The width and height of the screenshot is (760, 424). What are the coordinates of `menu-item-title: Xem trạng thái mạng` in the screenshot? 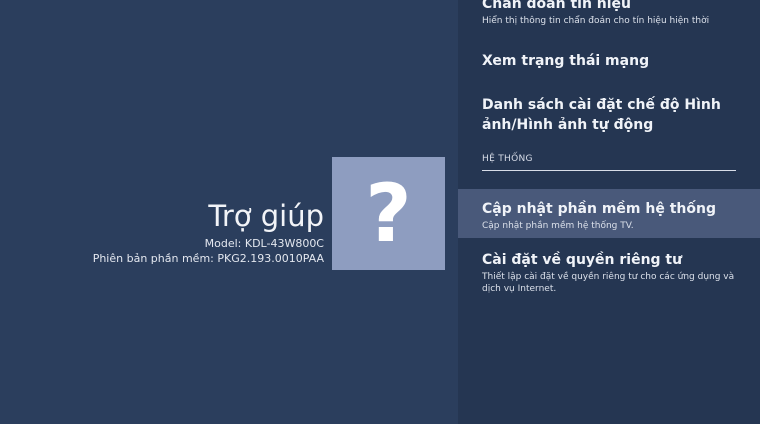 It's located at (566, 61).